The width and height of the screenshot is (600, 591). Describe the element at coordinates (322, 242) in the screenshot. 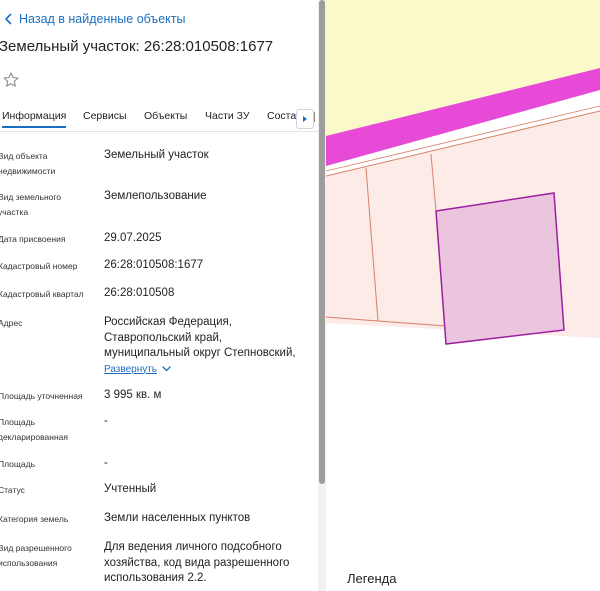

I see `scrollbar-thumb` at that location.